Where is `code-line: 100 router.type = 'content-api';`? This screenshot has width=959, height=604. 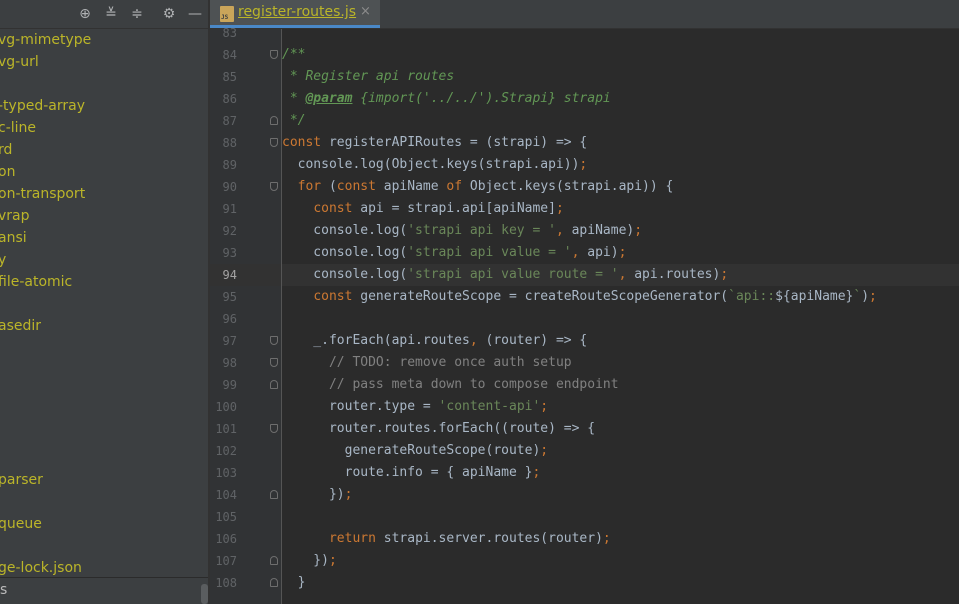 code-line: 100 router.type = 'content-api'; is located at coordinates (584, 407).